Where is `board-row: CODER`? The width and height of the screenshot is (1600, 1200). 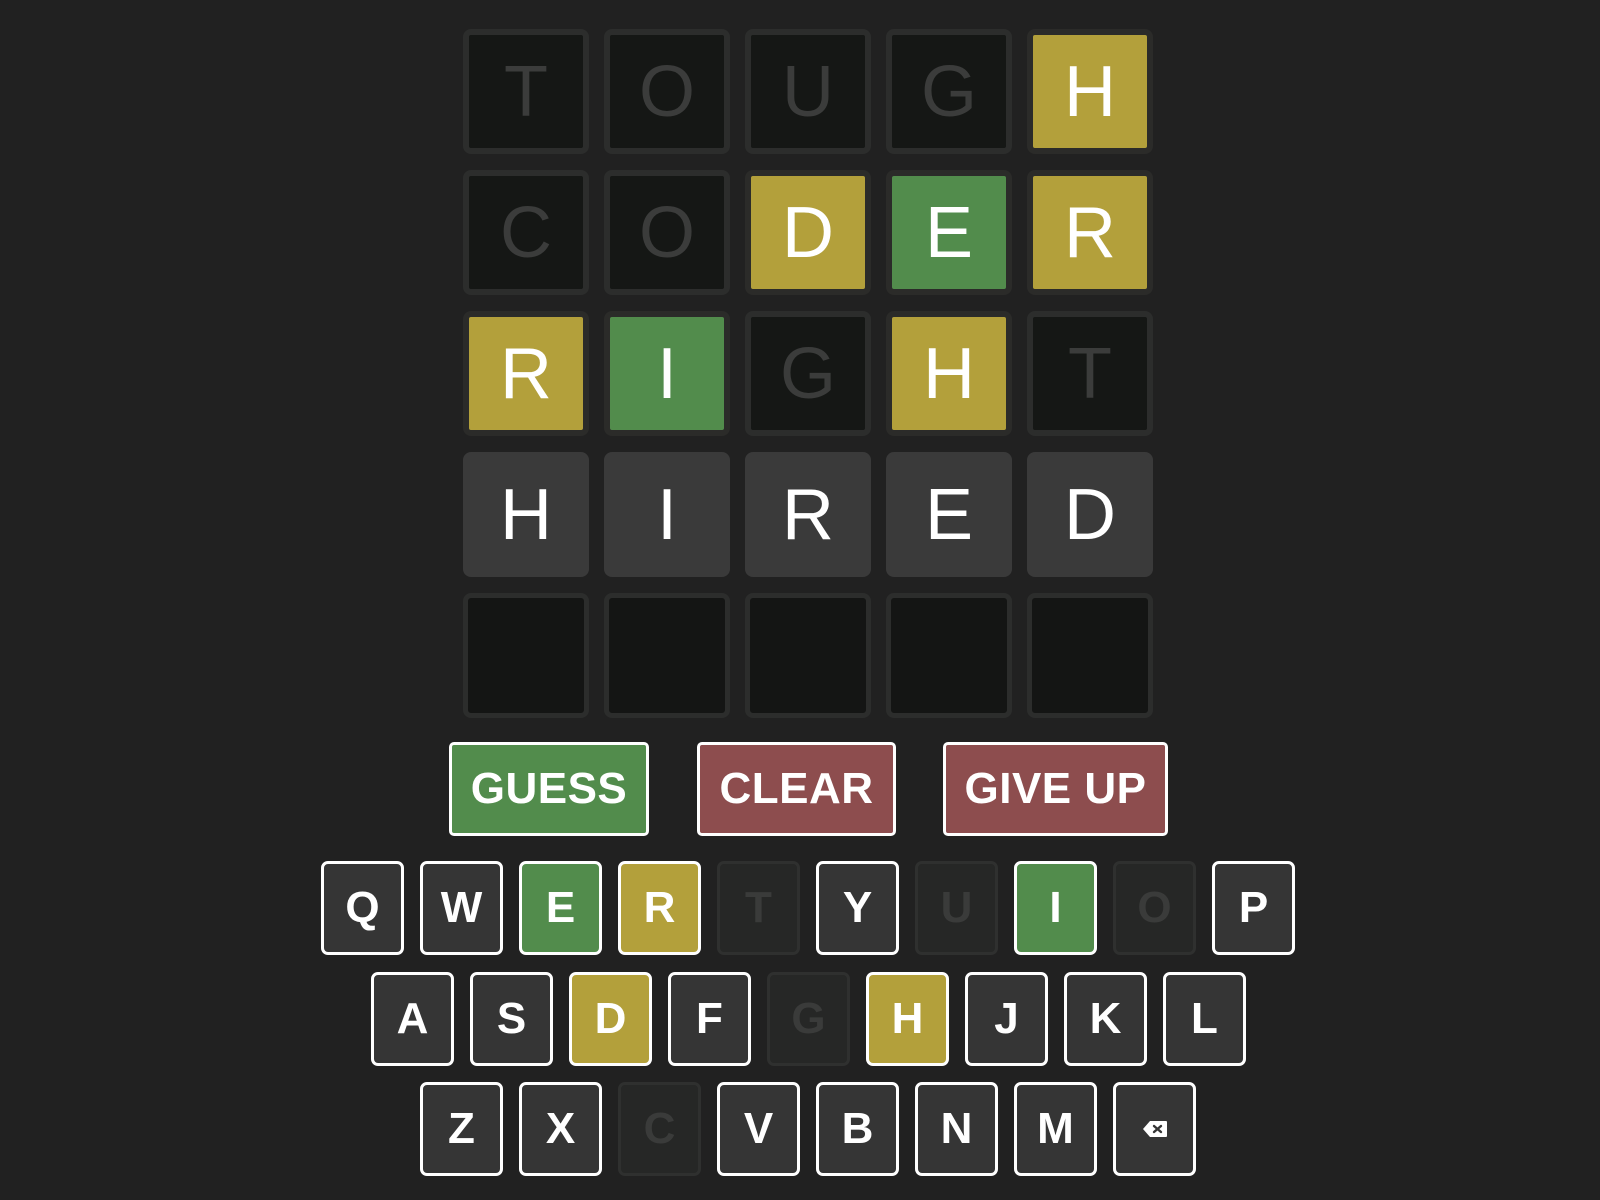 board-row: CODER is located at coordinates (809, 232).